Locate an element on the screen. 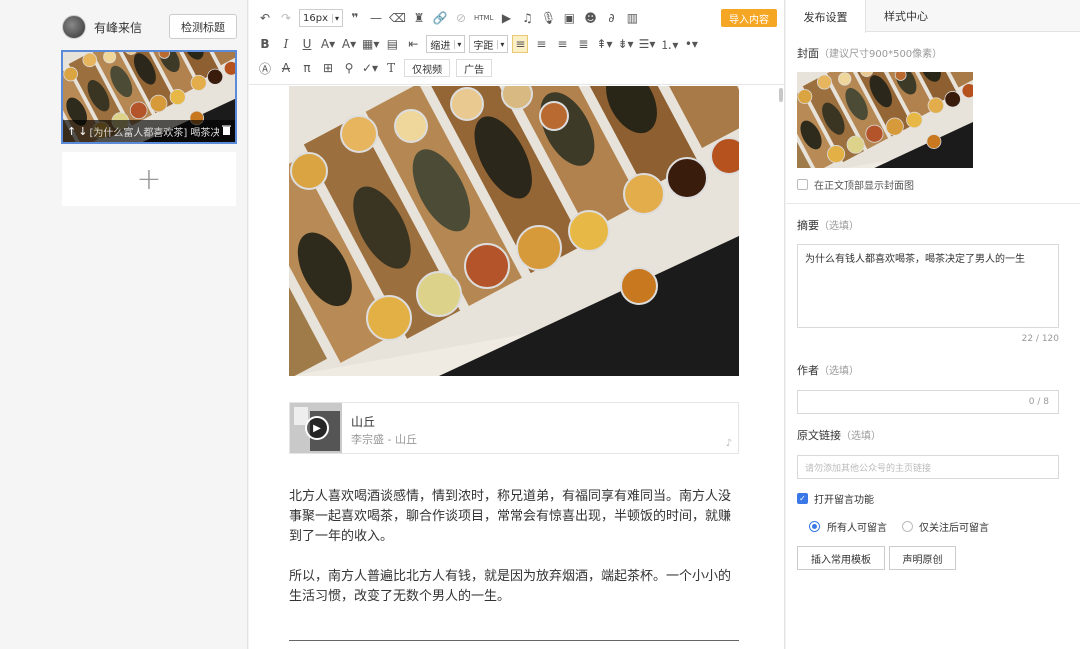 Image resolution: width=1080 pixels, height=649 pixels. ad-button: 广告 is located at coordinates (474, 68).